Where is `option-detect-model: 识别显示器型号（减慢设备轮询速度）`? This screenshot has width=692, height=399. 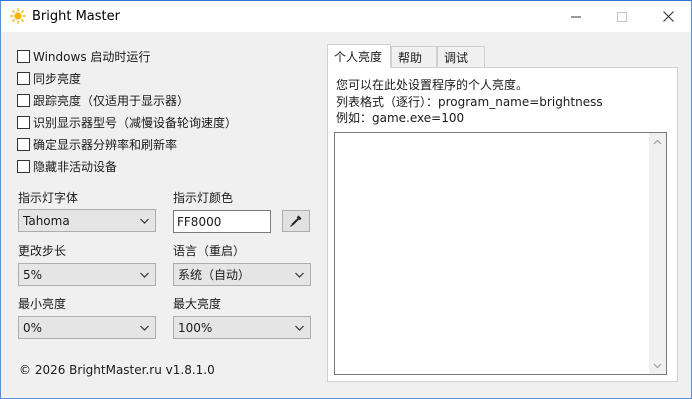 option-detect-model: 识别显示器型号（减慢设备轮询速度） is located at coordinates (127, 122).